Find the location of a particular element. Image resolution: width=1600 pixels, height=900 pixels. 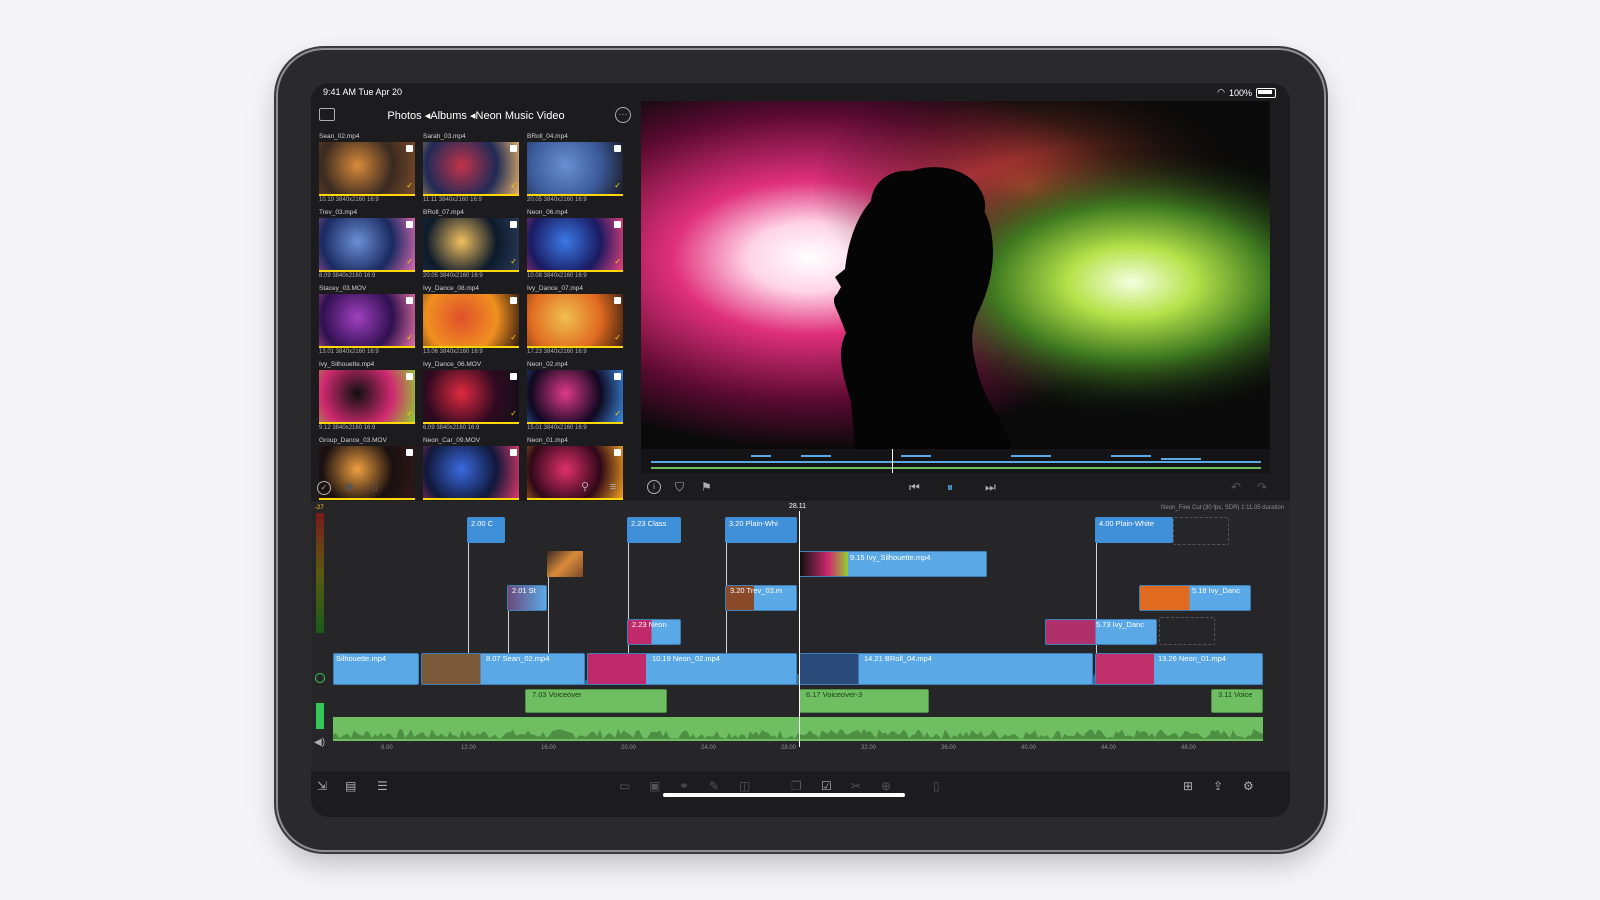

title-clip: 2.23 Class is located at coordinates (654, 530).